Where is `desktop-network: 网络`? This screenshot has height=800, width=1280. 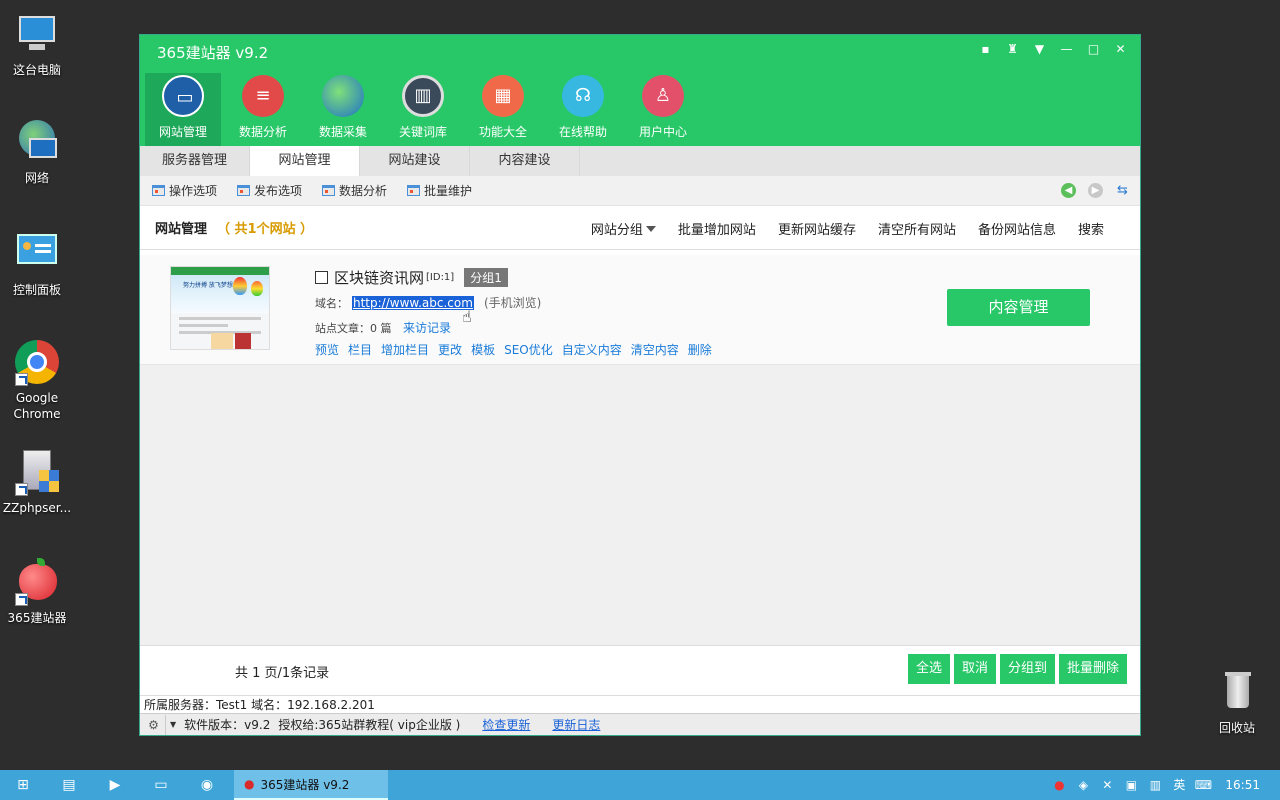
desktop-network: 网络 is located at coordinates (37, 152).